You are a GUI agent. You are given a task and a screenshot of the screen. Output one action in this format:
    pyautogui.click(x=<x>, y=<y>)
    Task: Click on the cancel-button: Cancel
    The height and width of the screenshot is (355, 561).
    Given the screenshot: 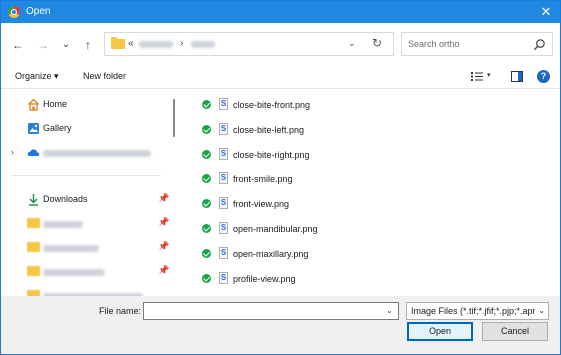 What is the action you would take?
    pyautogui.click(x=515, y=331)
    